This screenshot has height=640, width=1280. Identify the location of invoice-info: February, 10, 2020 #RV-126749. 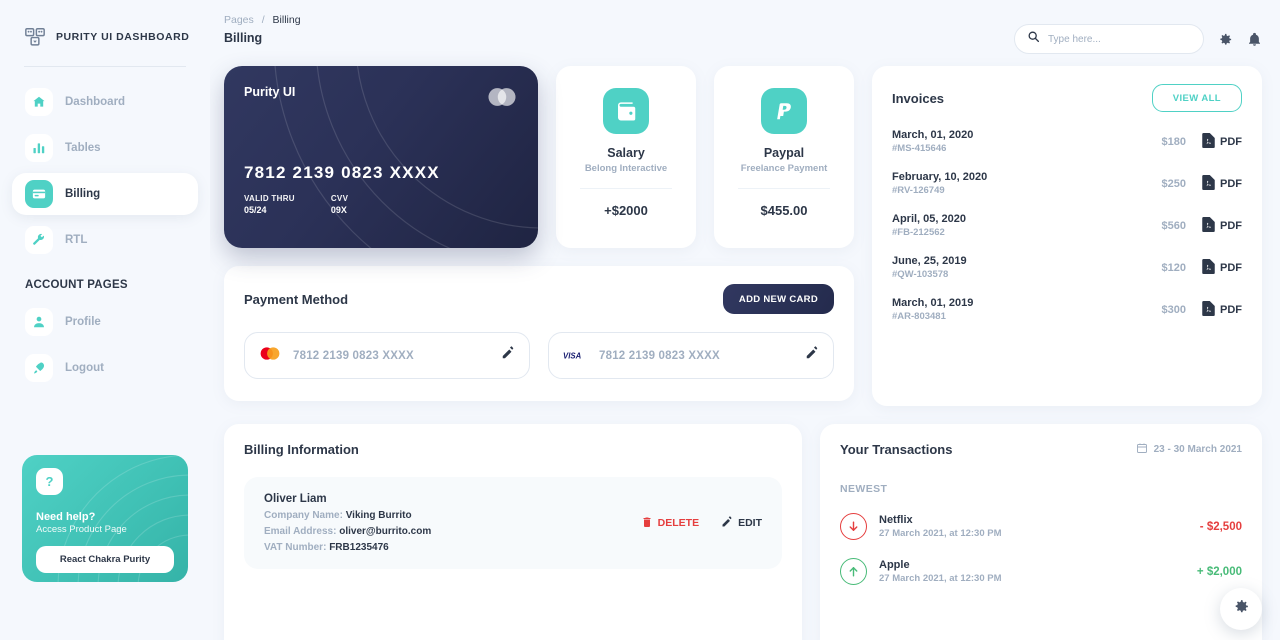
(1027, 183).